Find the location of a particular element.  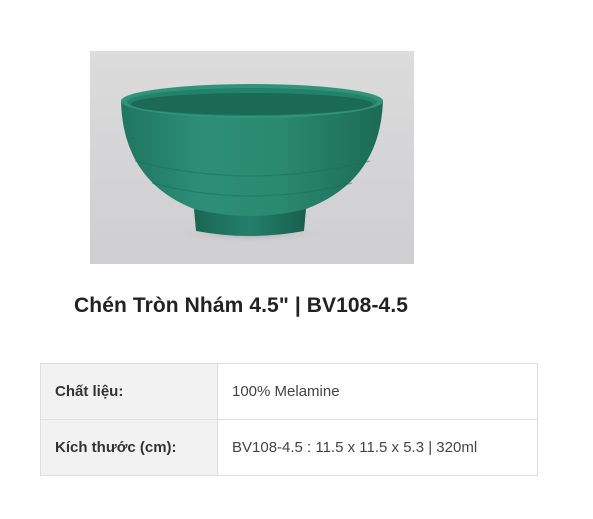

bowl-illustration is located at coordinates (252, 163).